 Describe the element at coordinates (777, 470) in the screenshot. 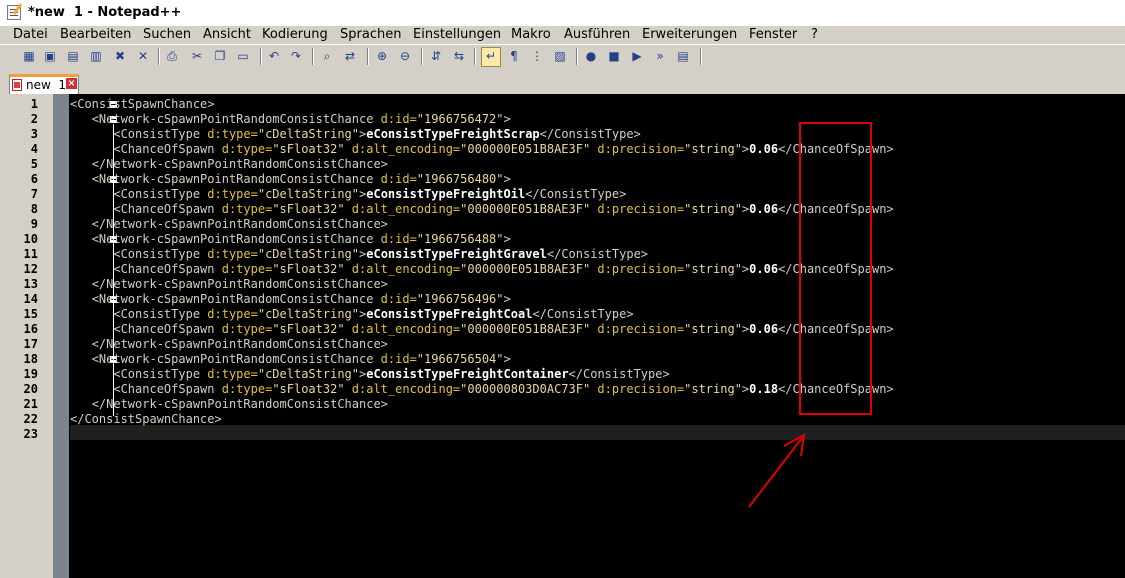

I see `annotation-arrow` at that location.